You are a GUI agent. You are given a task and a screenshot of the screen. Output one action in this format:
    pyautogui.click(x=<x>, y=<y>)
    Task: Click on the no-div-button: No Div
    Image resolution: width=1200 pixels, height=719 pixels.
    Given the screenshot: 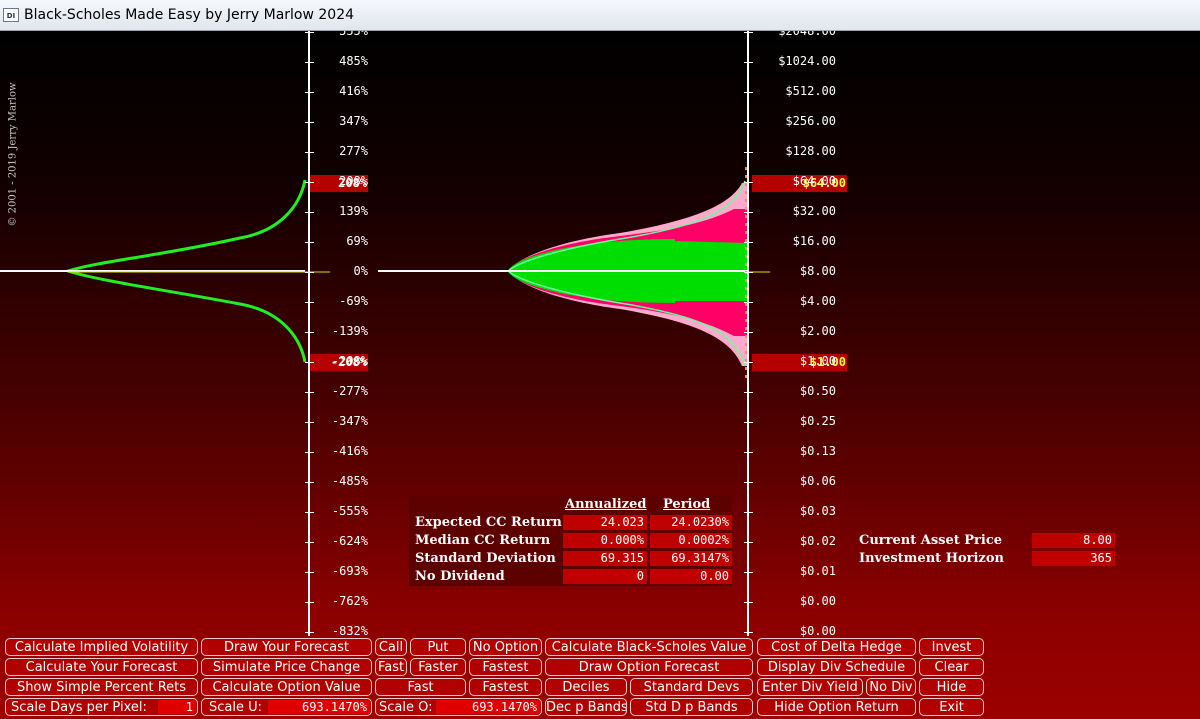 What is the action you would take?
    pyautogui.click(x=891, y=687)
    